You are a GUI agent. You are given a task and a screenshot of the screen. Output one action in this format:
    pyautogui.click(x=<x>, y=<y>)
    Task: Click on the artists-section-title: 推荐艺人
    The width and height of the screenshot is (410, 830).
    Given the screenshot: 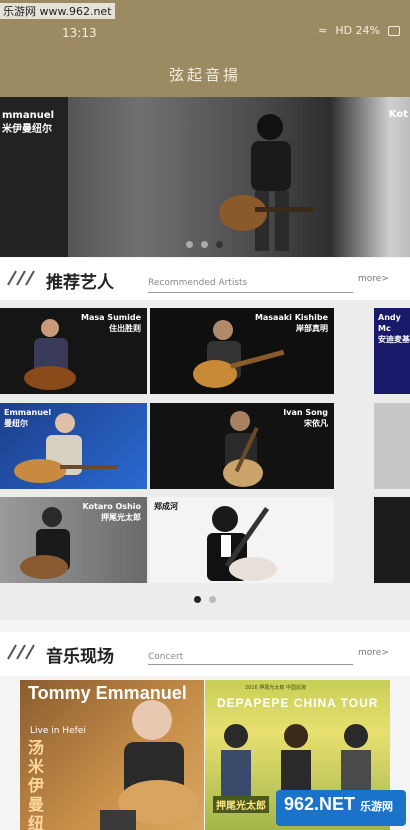 What is the action you would take?
    pyautogui.click(x=80, y=283)
    